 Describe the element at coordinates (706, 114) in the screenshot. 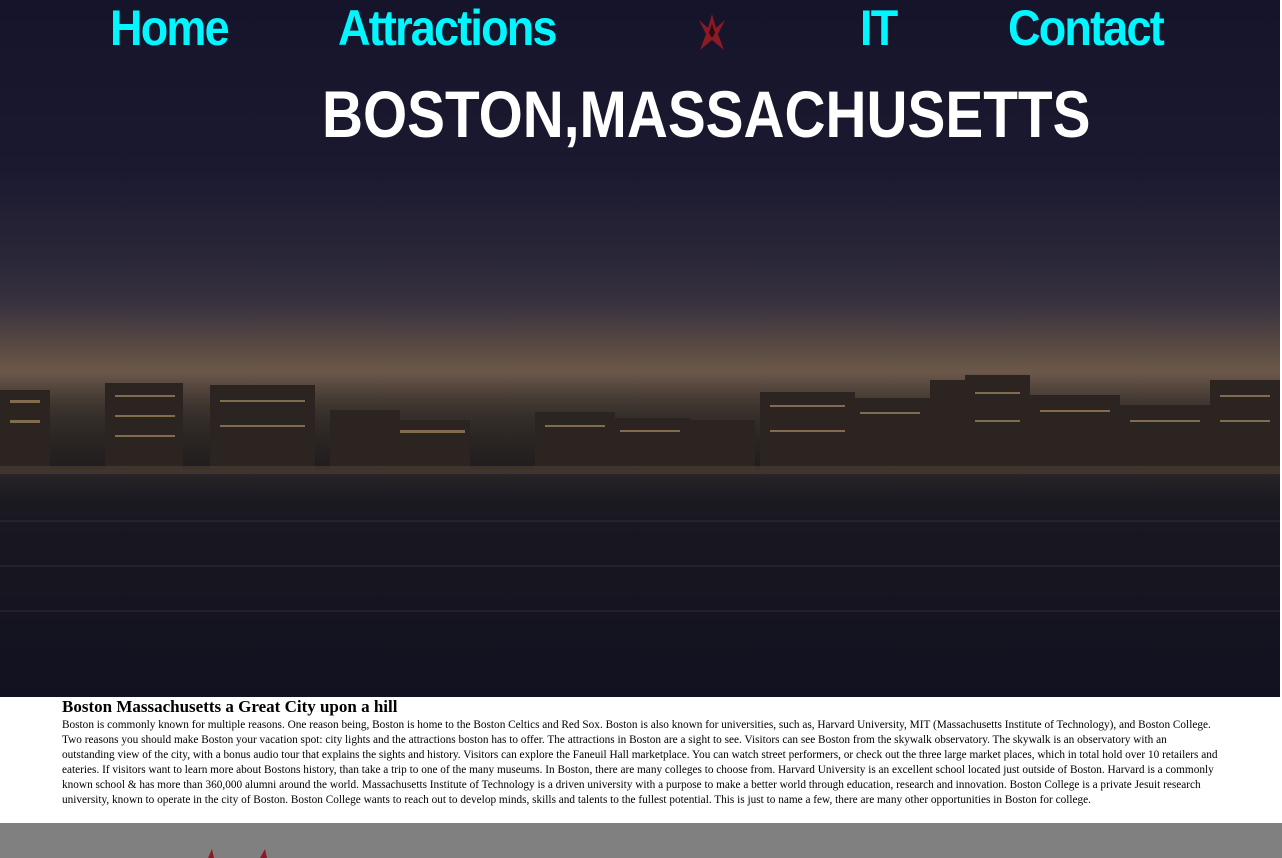

I see `page-title: BOSTON,MASSACHUSETTS` at that location.